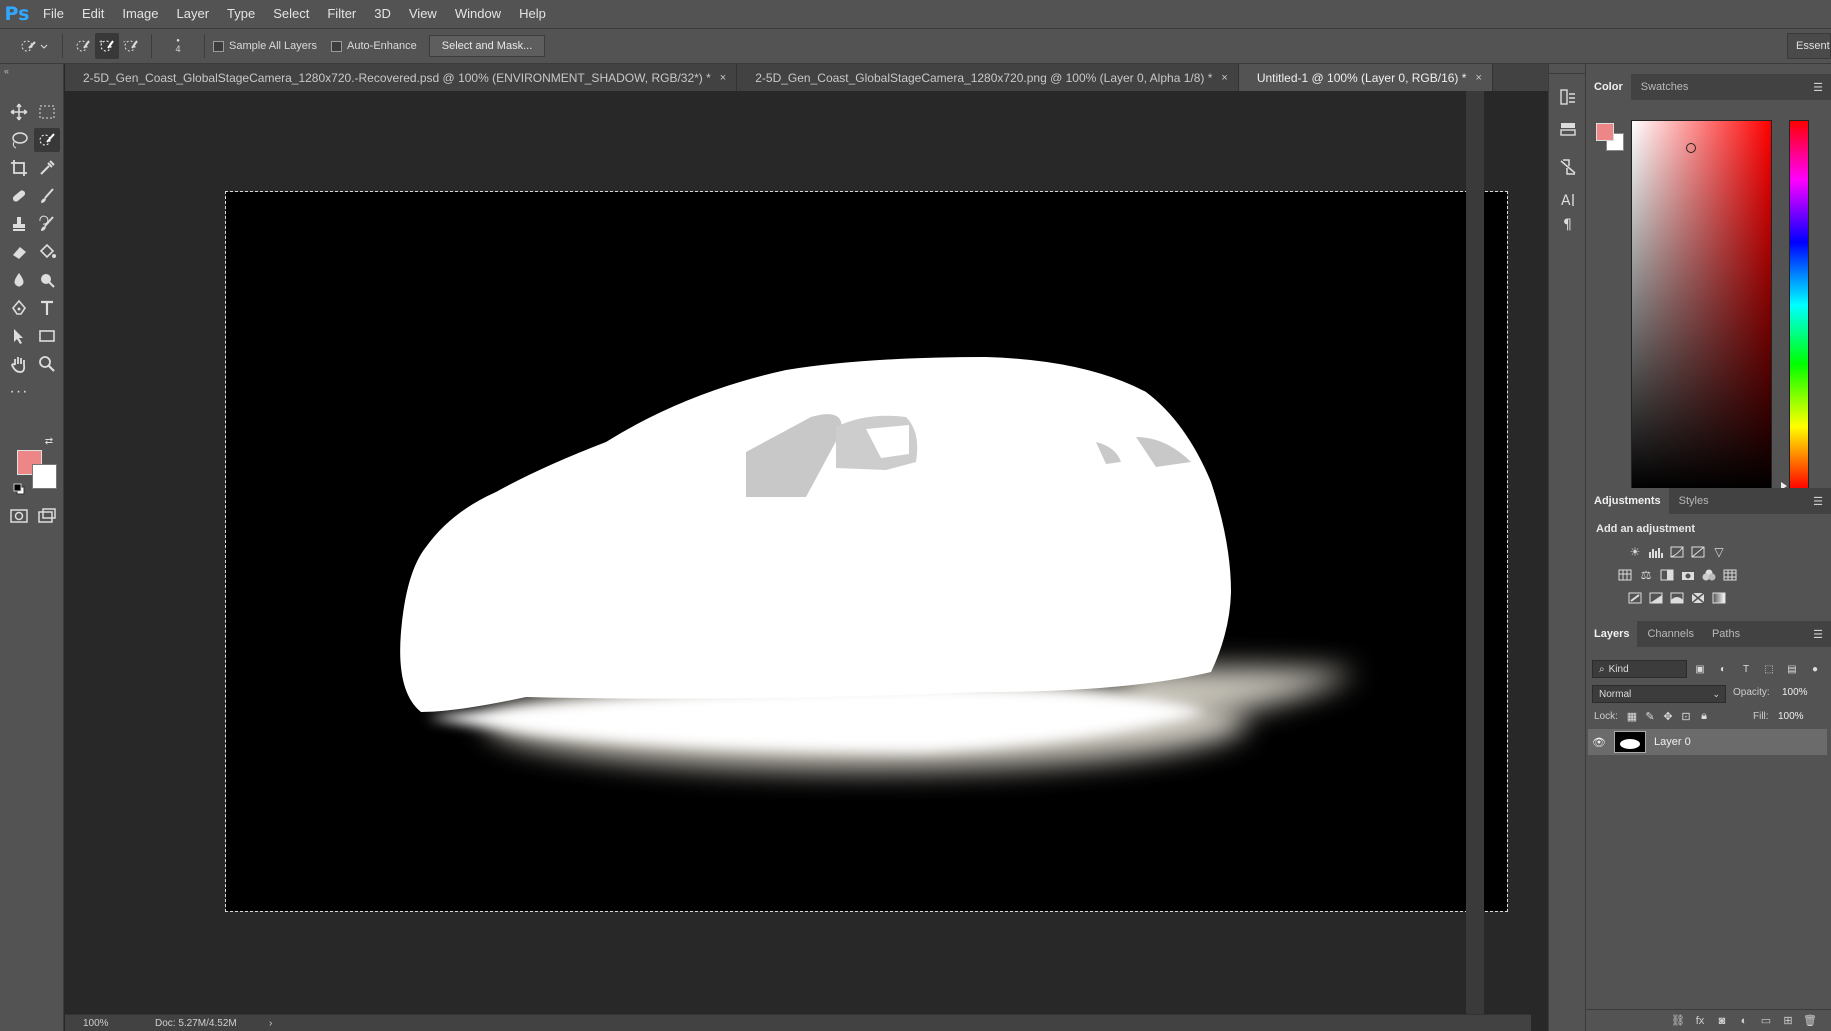 Image resolution: width=1831 pixels, height=1031 pixels. I want to click on eraser-tool, so click(19, 252).